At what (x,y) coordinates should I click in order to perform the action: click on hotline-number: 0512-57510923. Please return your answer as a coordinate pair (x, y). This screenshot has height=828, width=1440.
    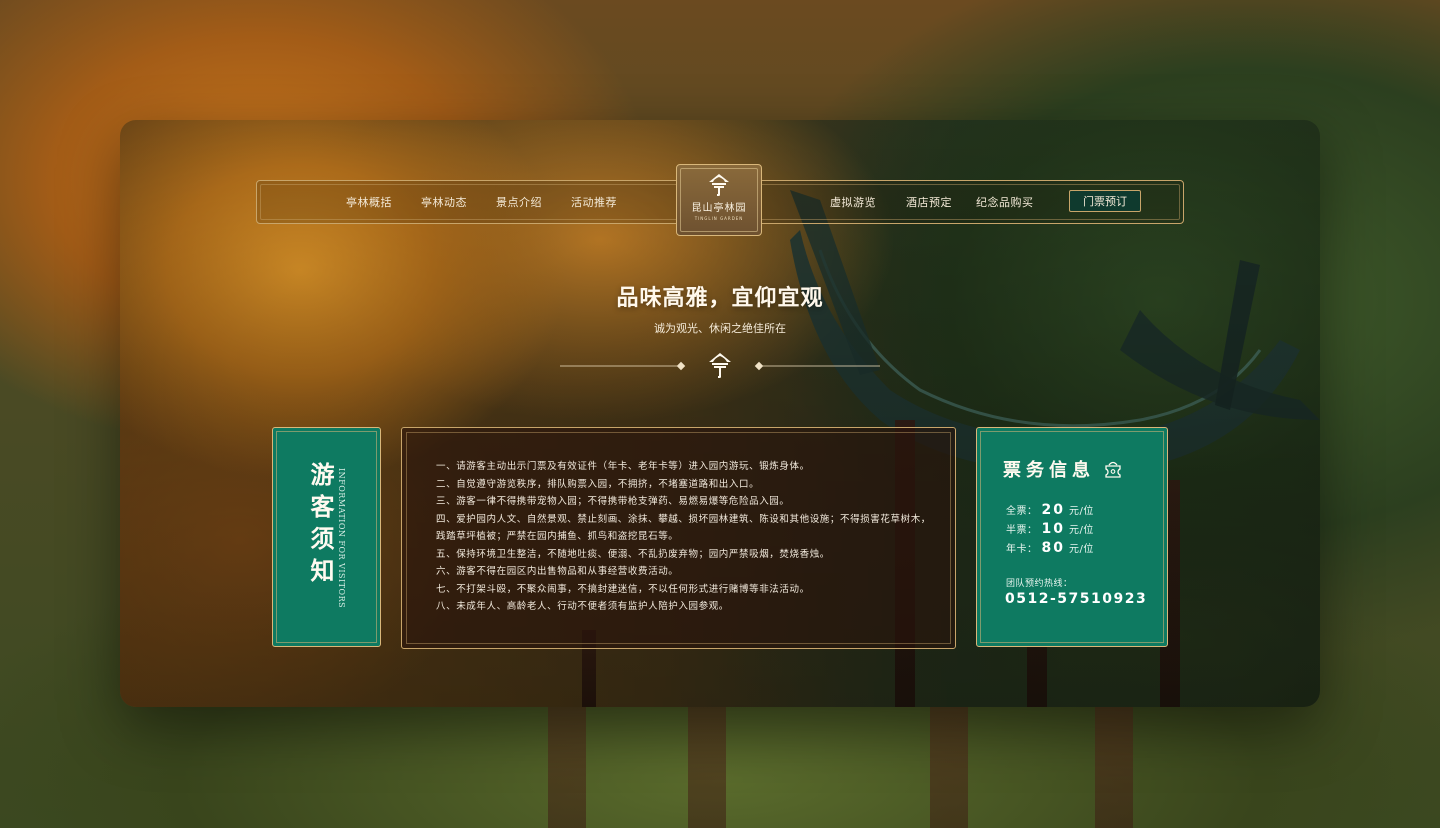
    Looking at the image, I should click on (1076, 599).